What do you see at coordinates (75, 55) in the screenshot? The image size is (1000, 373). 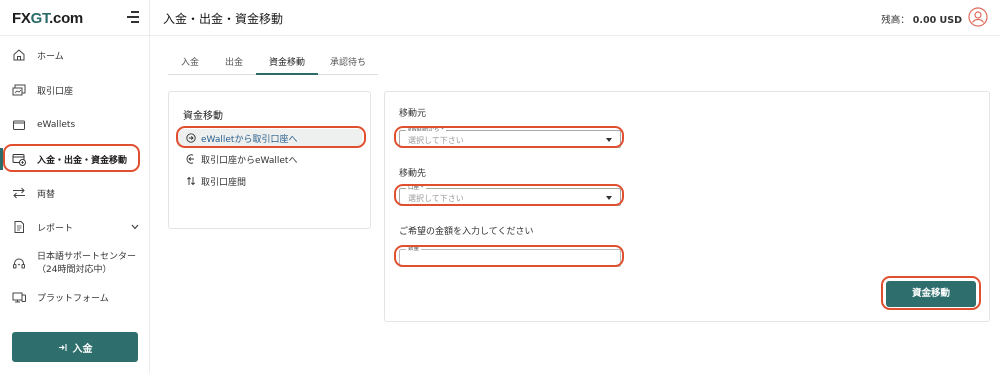 I see `sidebar-item-home: ホーム` at bounding box center [75, 55].